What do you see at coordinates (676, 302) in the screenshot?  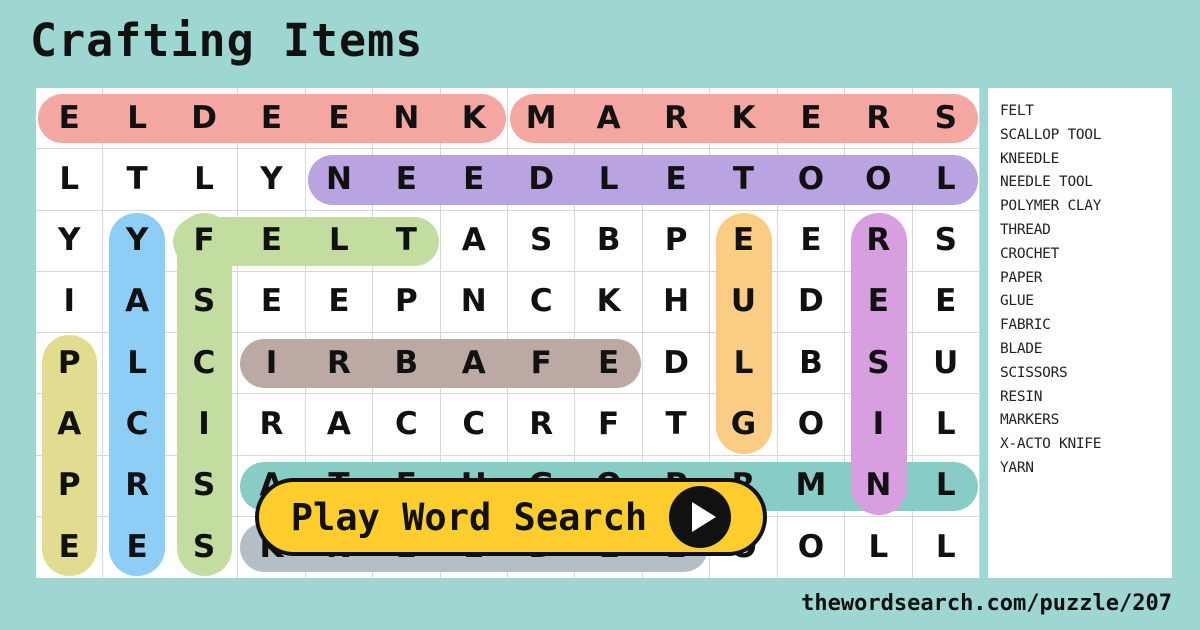 I see `grid-cell: H` at bounding box center [676, 302].